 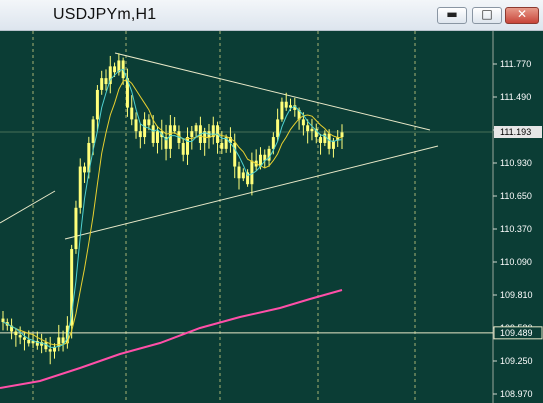 What do you see at coordinates (516, 262) in the screenshot?
I see `price-tick-label: 110.090` at bounding box center [516, 262].